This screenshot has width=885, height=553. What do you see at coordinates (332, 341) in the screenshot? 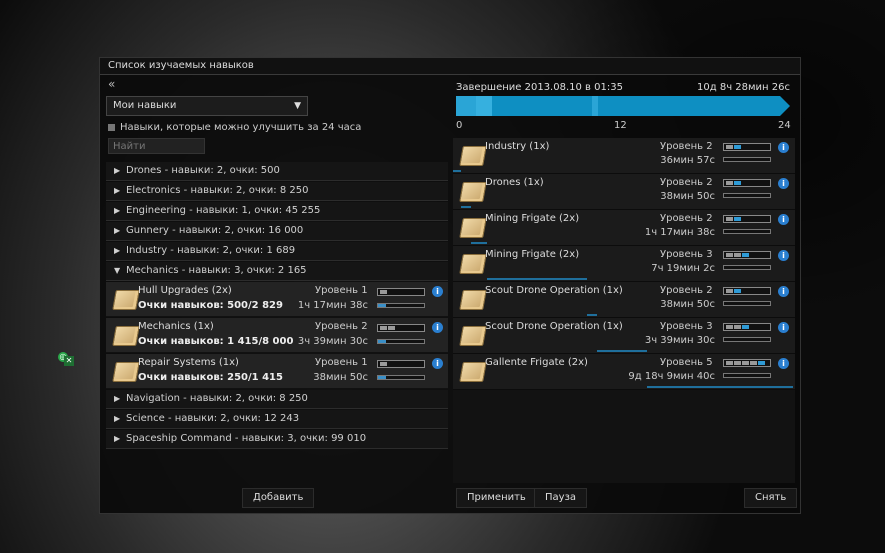
I see `skill-time: 3ч 39мин 30с` at bounding box center [332, 341].